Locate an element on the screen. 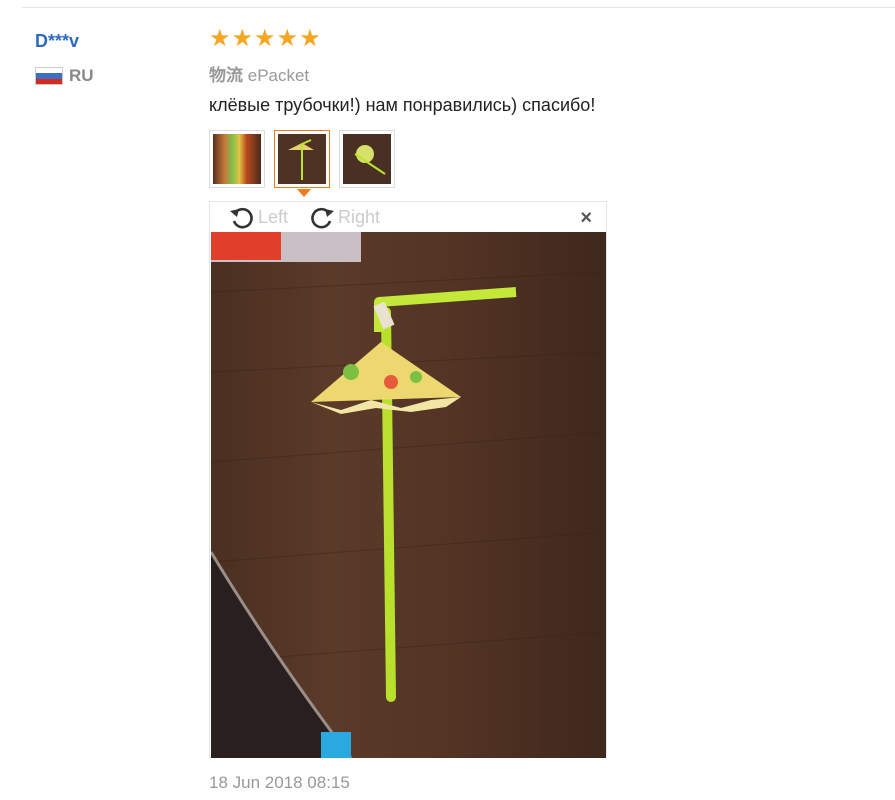 The image size is (895, 800). country-code: RU is located at coordinates (81, 75).